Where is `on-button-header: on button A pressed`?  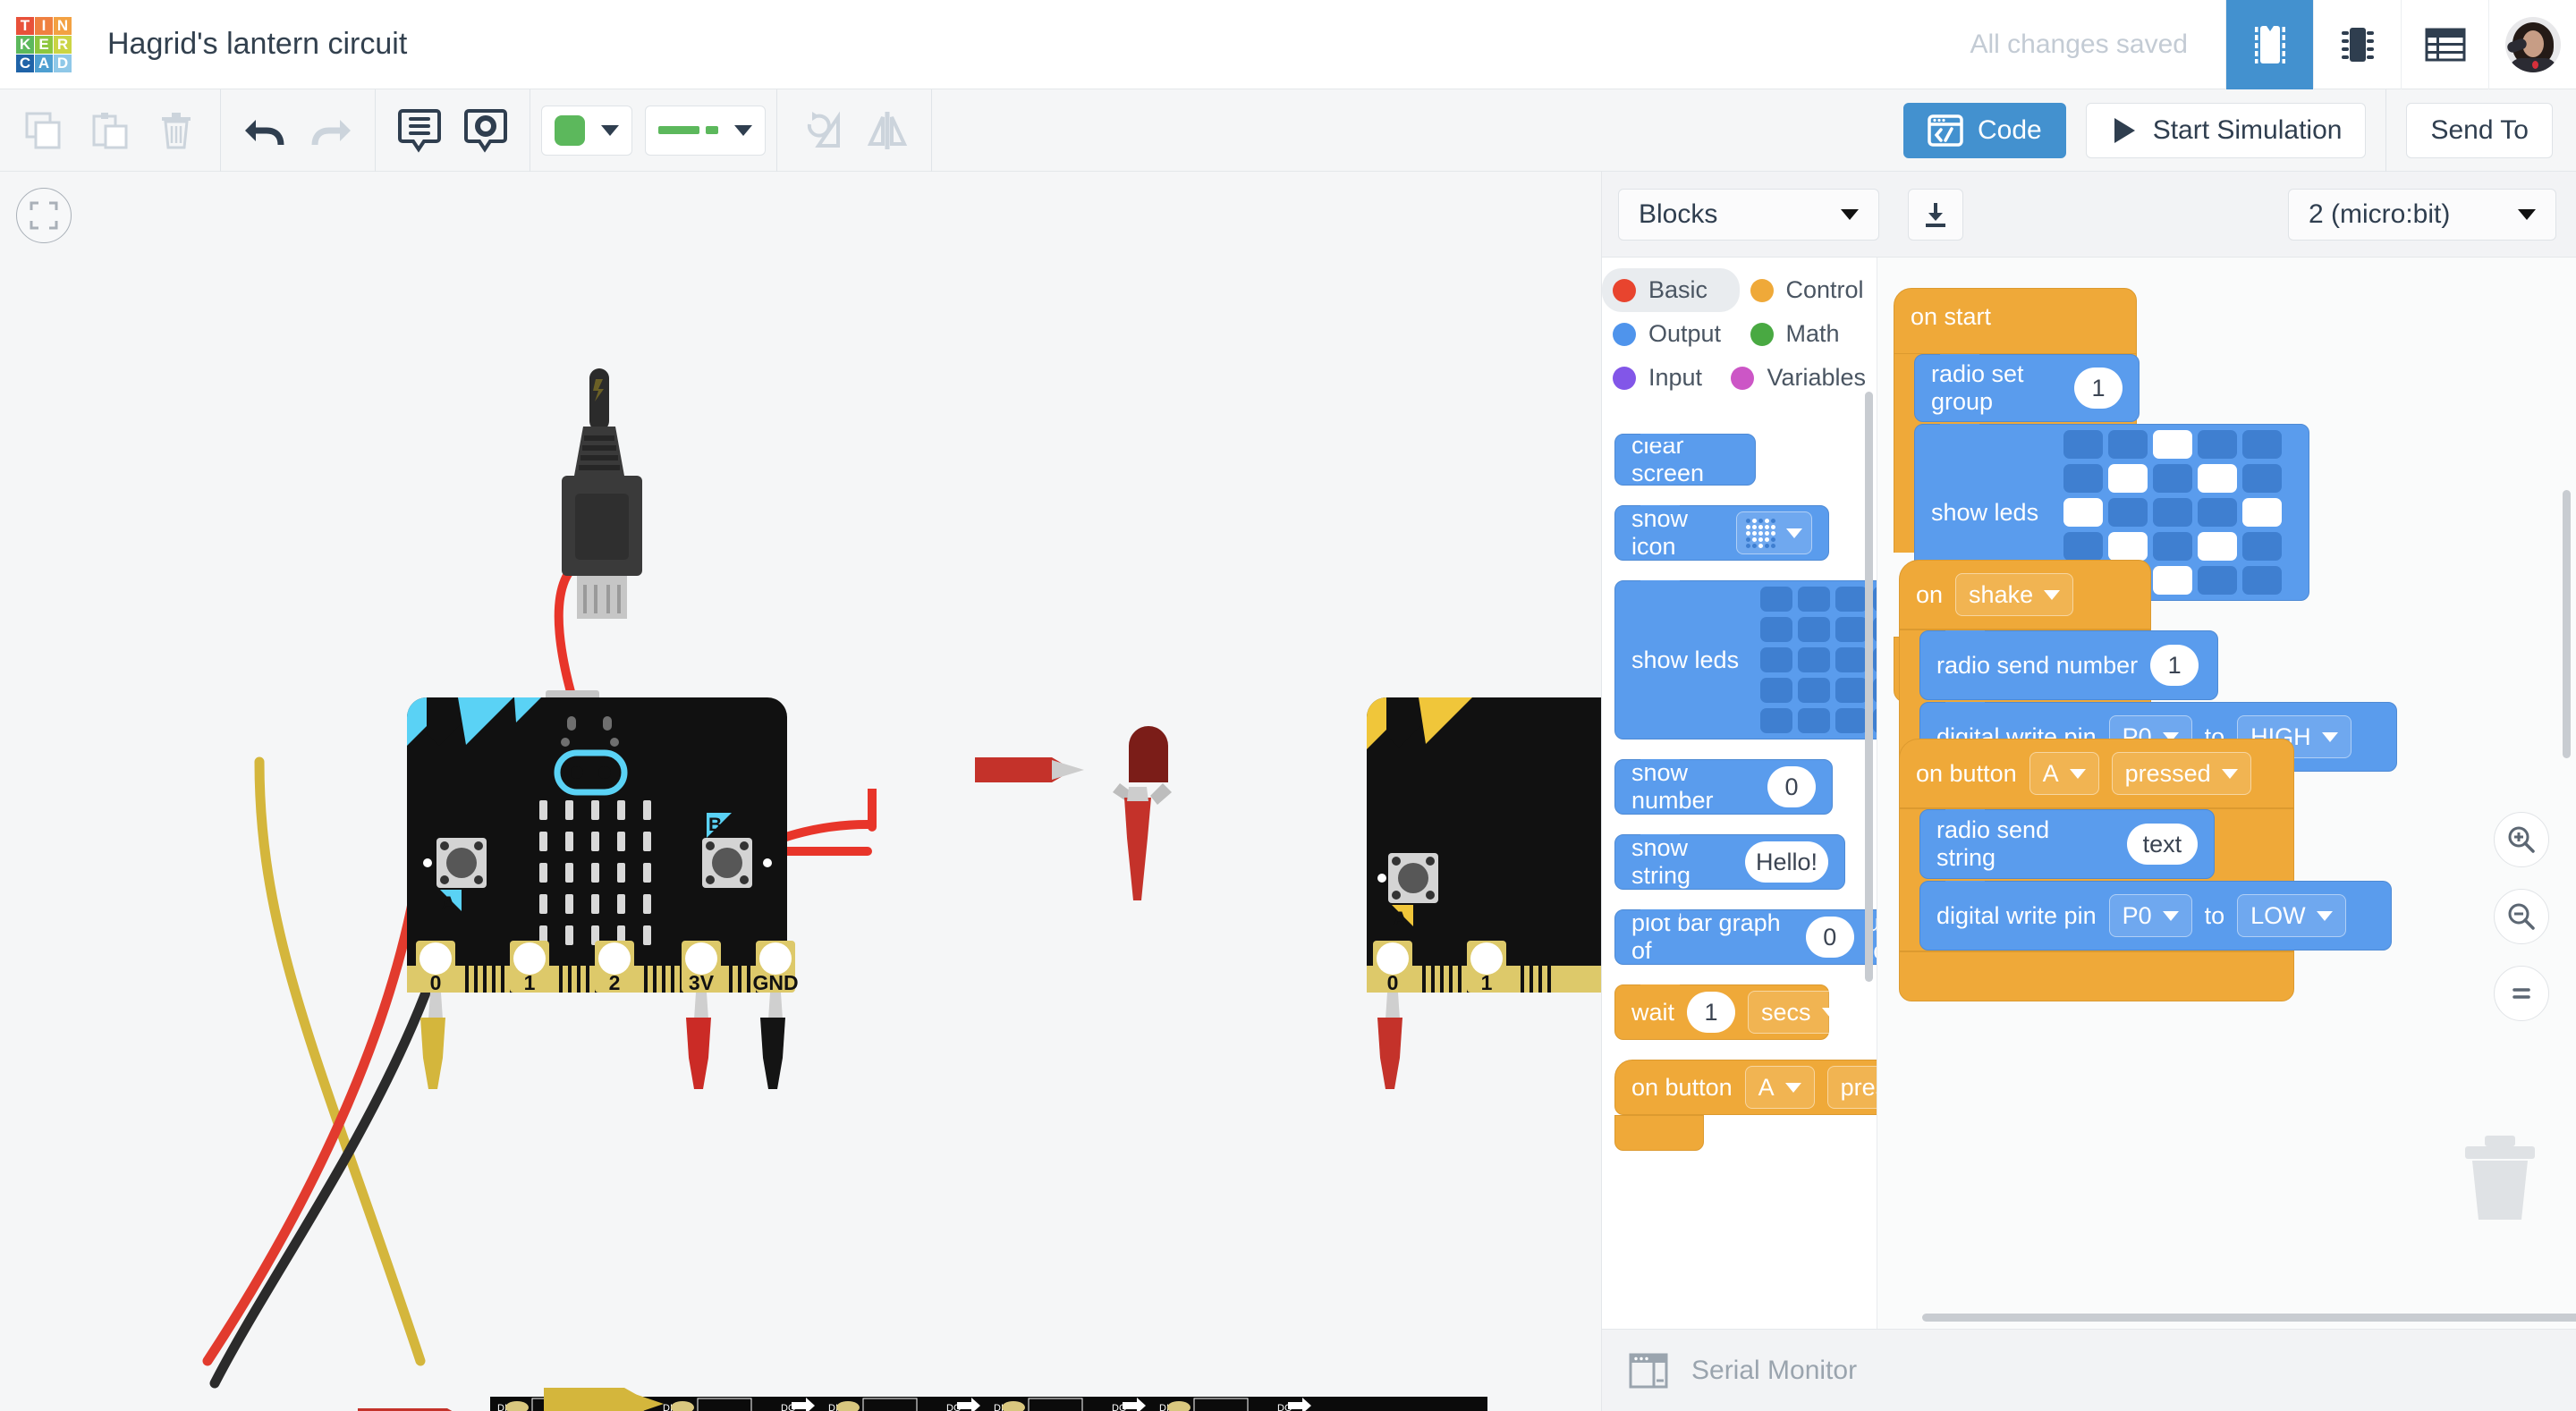
on-button-header: on button A pressed is located at coordinates (2096, 773).